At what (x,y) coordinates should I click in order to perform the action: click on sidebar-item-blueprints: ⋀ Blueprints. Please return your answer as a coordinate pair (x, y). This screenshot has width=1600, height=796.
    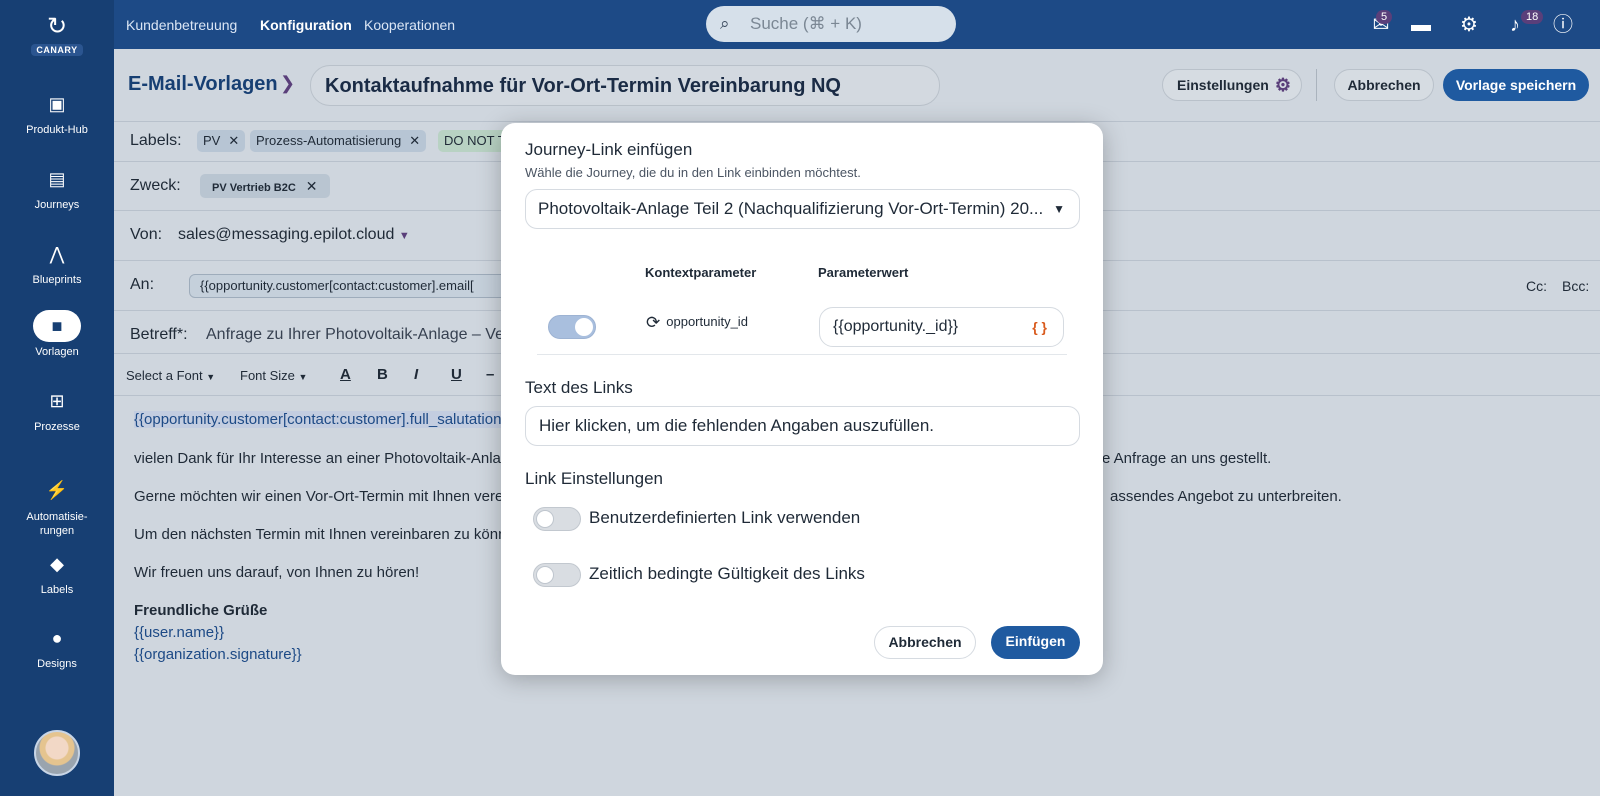
    Looking at the image, I should click on (57, 262).